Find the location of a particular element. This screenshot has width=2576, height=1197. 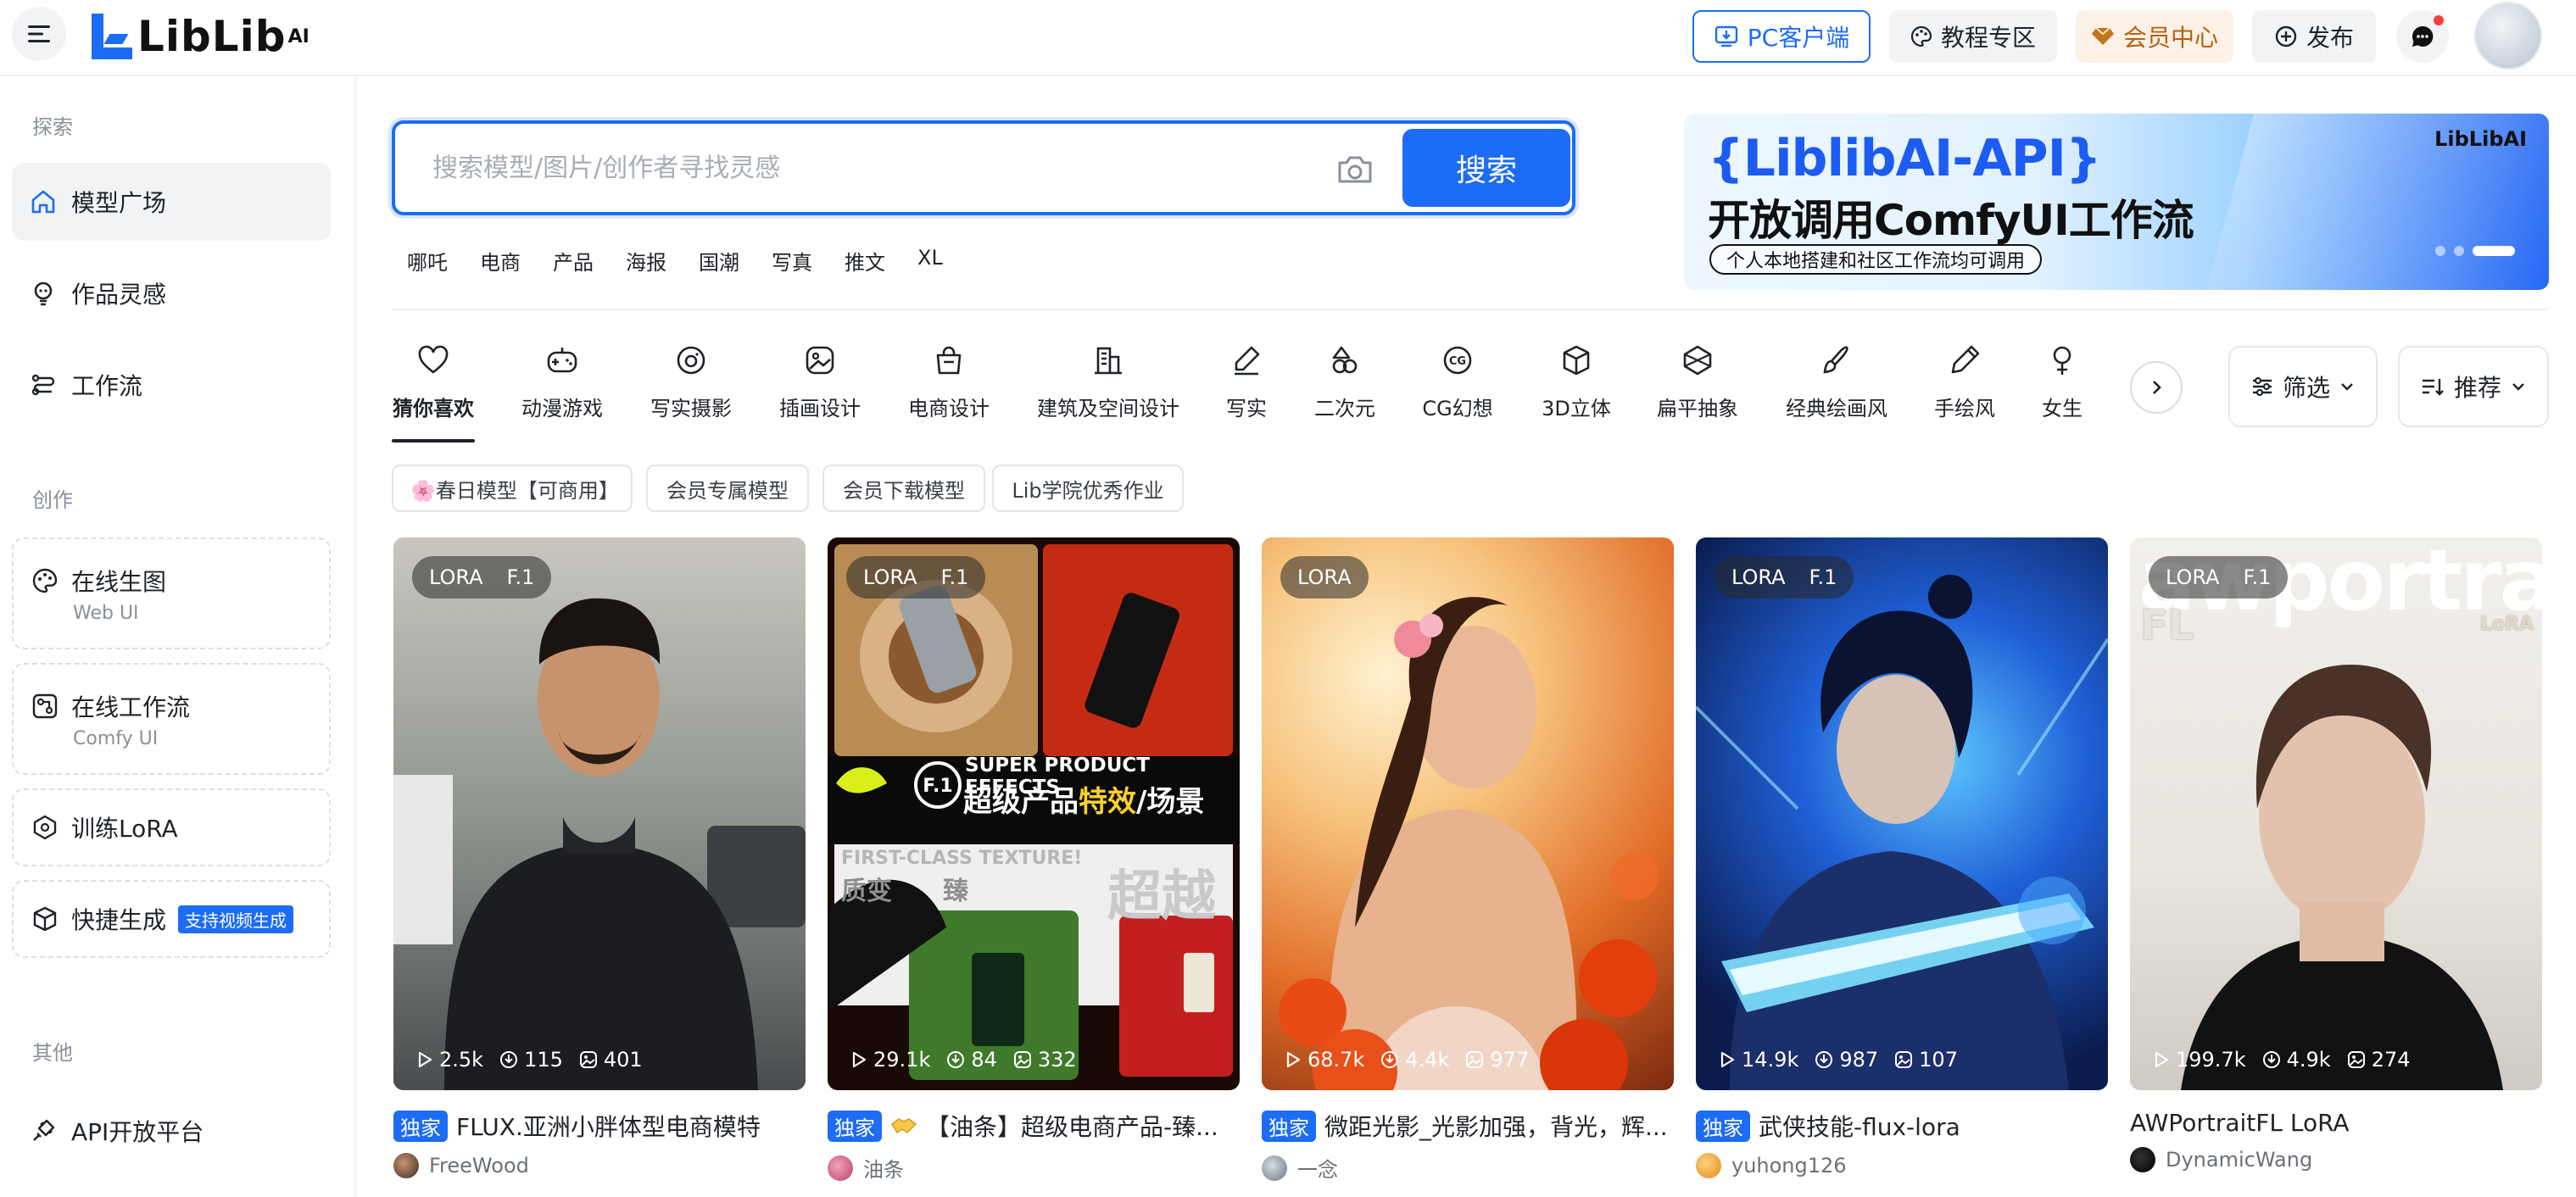

user-avatar is located at coordinates (2508, 36).